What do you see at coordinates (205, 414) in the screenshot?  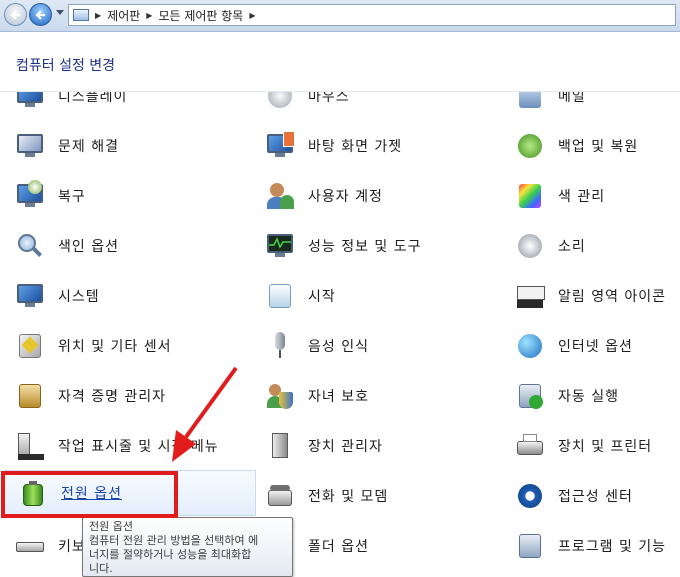 I see `annotation-arrow-icon` at bounding box center [205, 414].